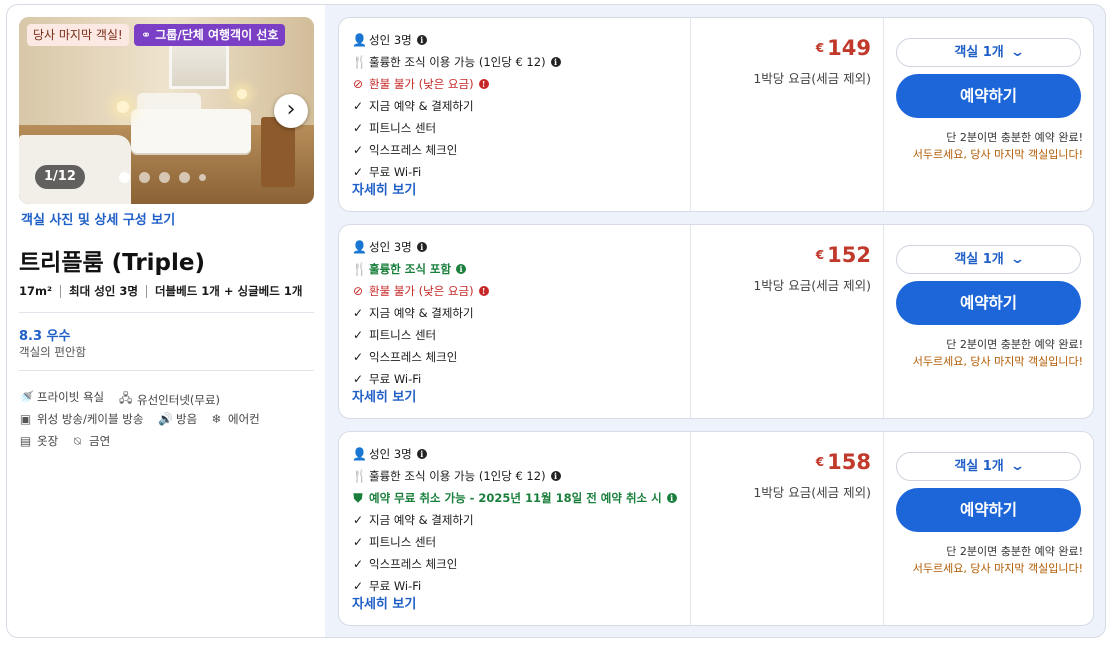  I want to click on room-specs: 17m² 최대 성인 3명 더블베드 1개 + 싱글베드 1개, so click(160, 291).